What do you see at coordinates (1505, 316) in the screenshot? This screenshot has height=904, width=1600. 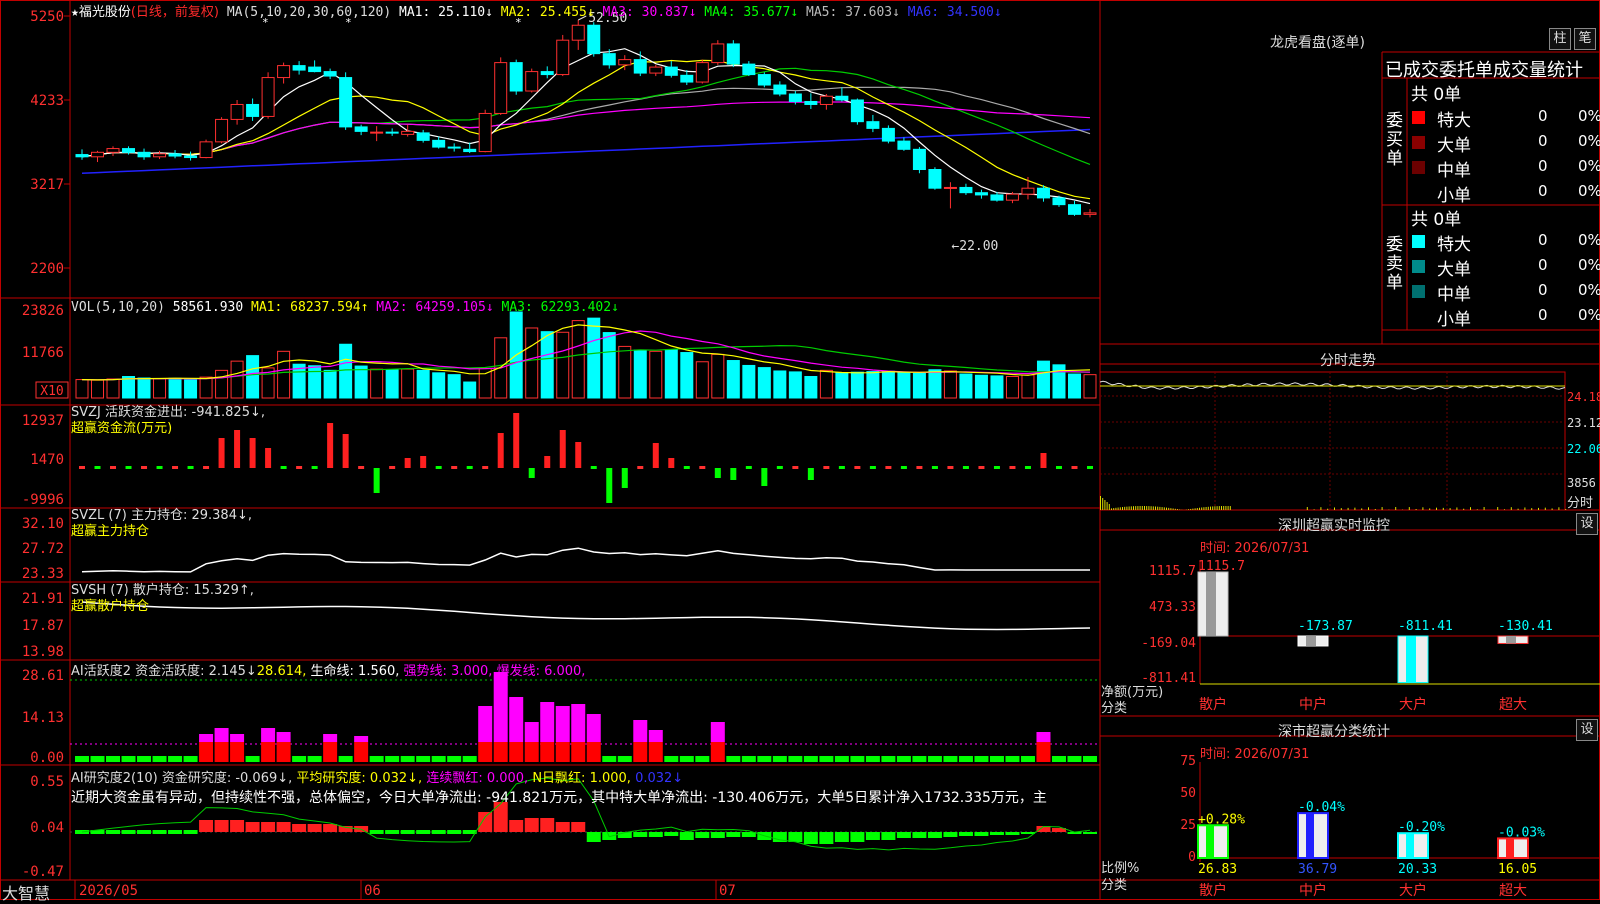 I see `sell-row: 小单00%` at bounding box center [1505, 316].